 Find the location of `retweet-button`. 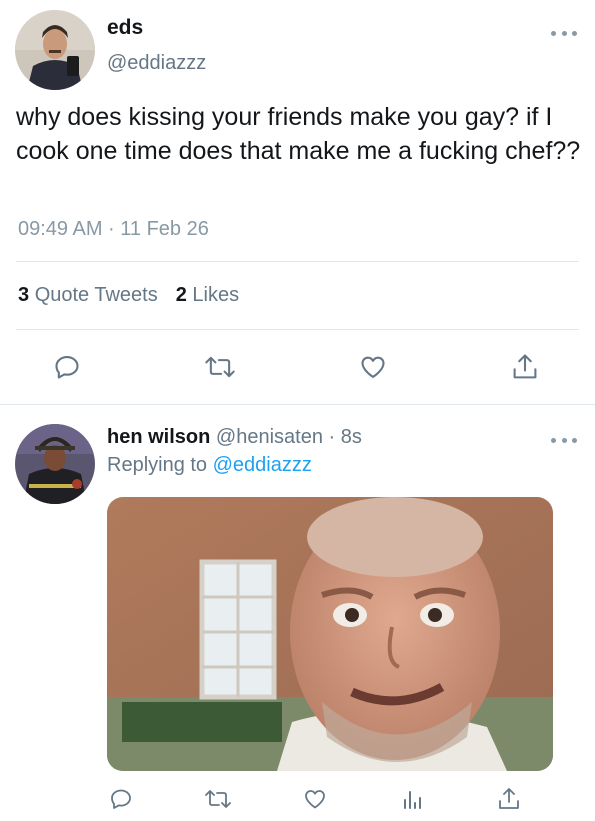

retweet-button is located at coordinates (220, 367).